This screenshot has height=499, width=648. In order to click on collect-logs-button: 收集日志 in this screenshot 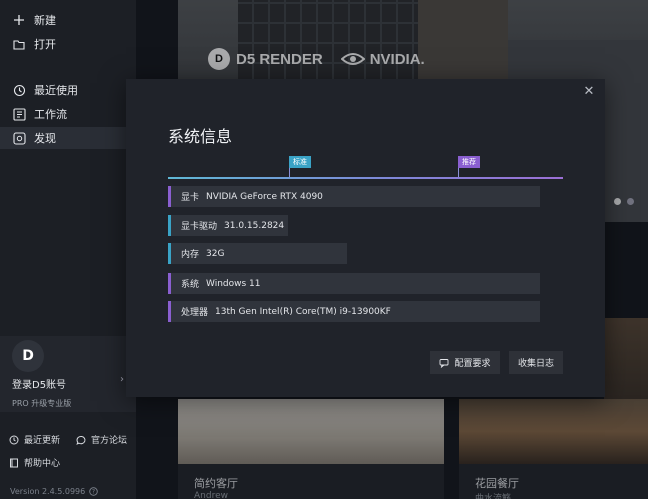, I will do `click(536, 362)`.